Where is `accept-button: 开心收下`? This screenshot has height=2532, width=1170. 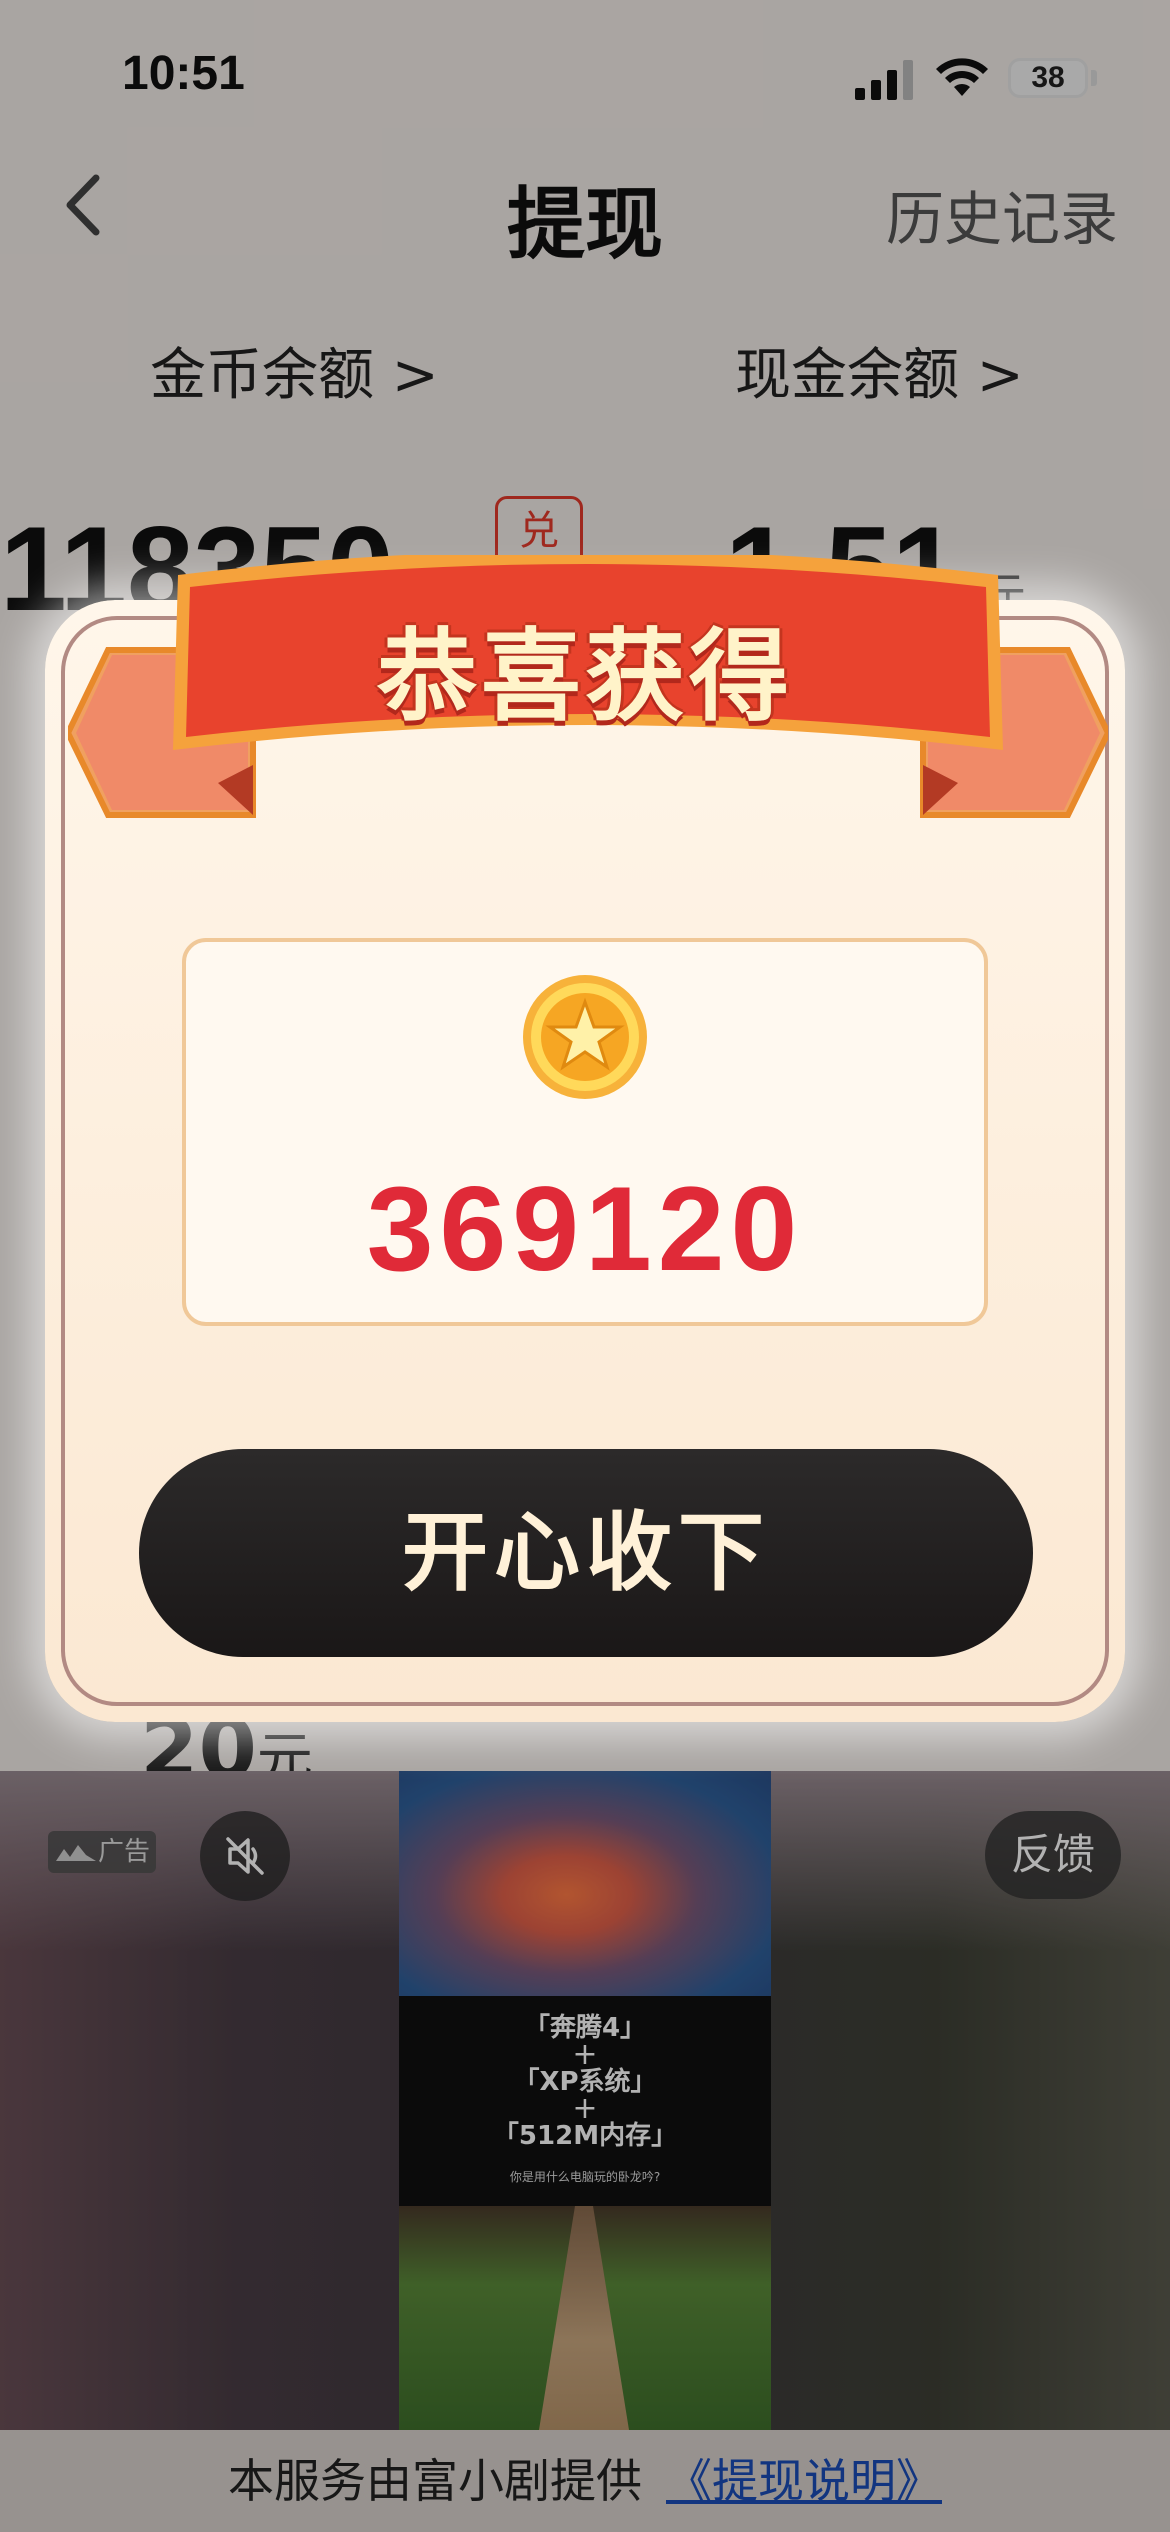
accept-button: 开心收下 is located at coordinates (586, 1553).